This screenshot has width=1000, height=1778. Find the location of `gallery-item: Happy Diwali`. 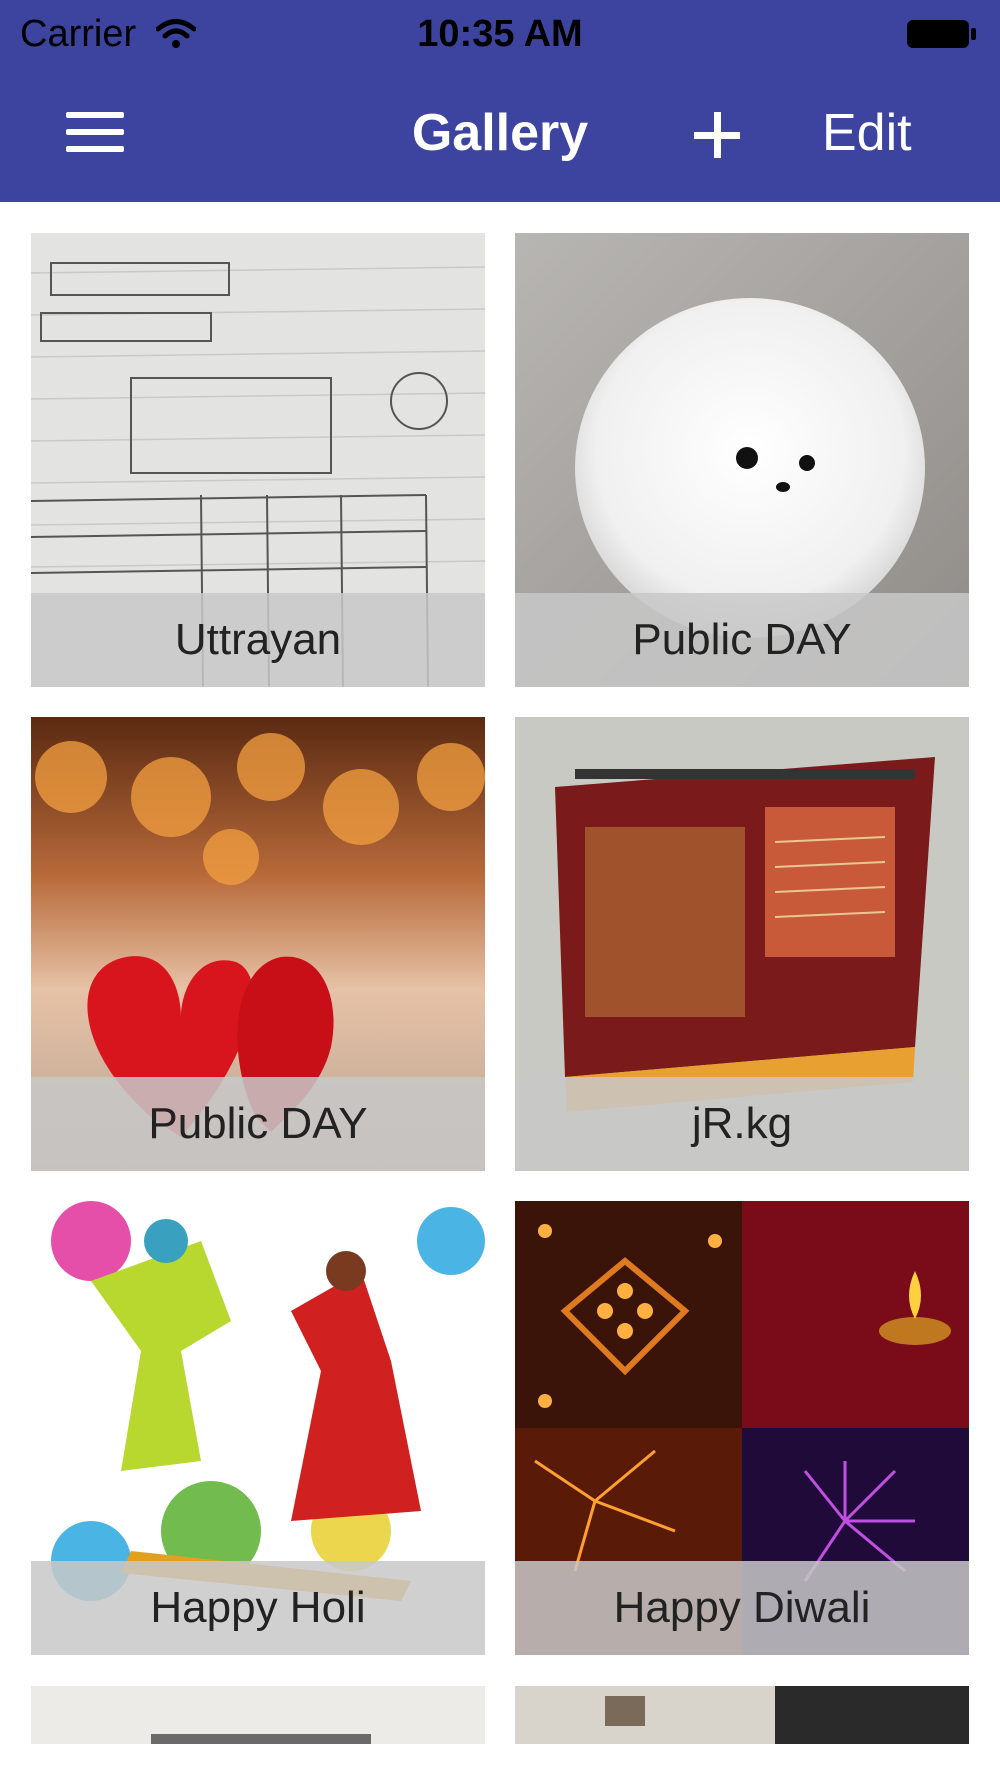

gallery-item: Happy Diwali is located at coordinates (742, 1428).